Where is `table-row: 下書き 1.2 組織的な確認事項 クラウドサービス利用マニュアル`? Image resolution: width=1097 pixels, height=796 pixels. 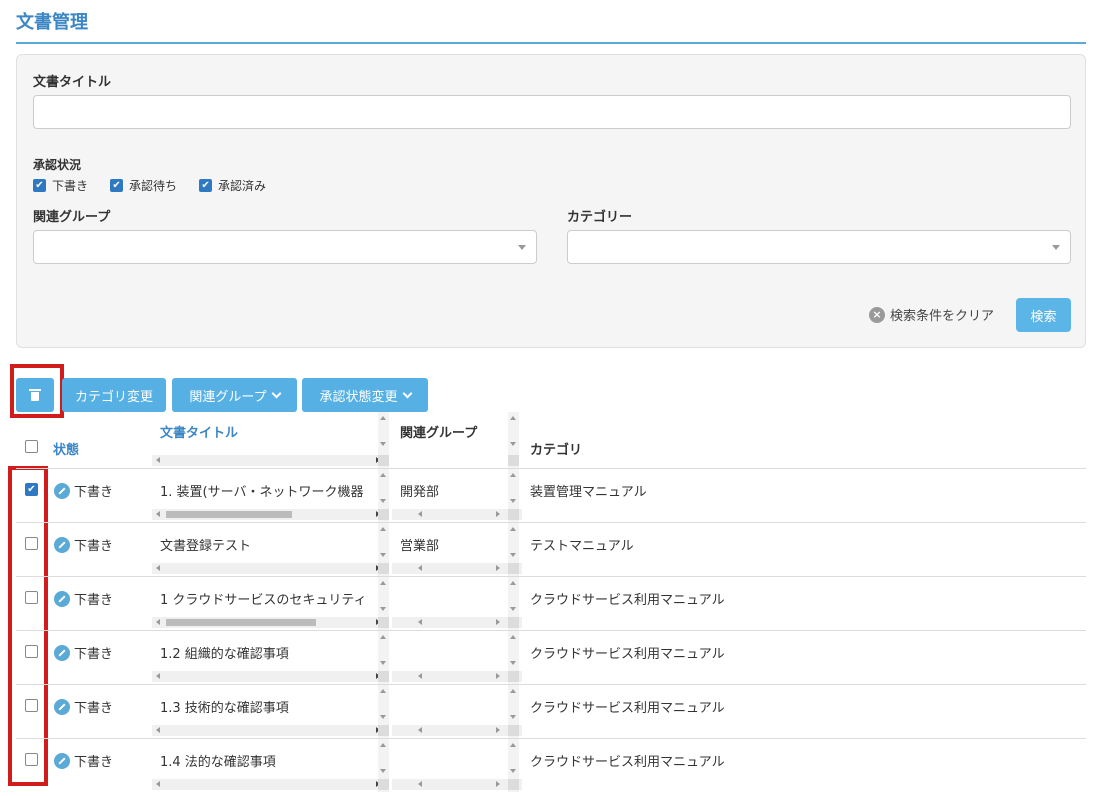
table-row: 下書き 1.2 組織的な確認事項 クラウドサービス利用マニュアル is located at coordinates (551, 657).